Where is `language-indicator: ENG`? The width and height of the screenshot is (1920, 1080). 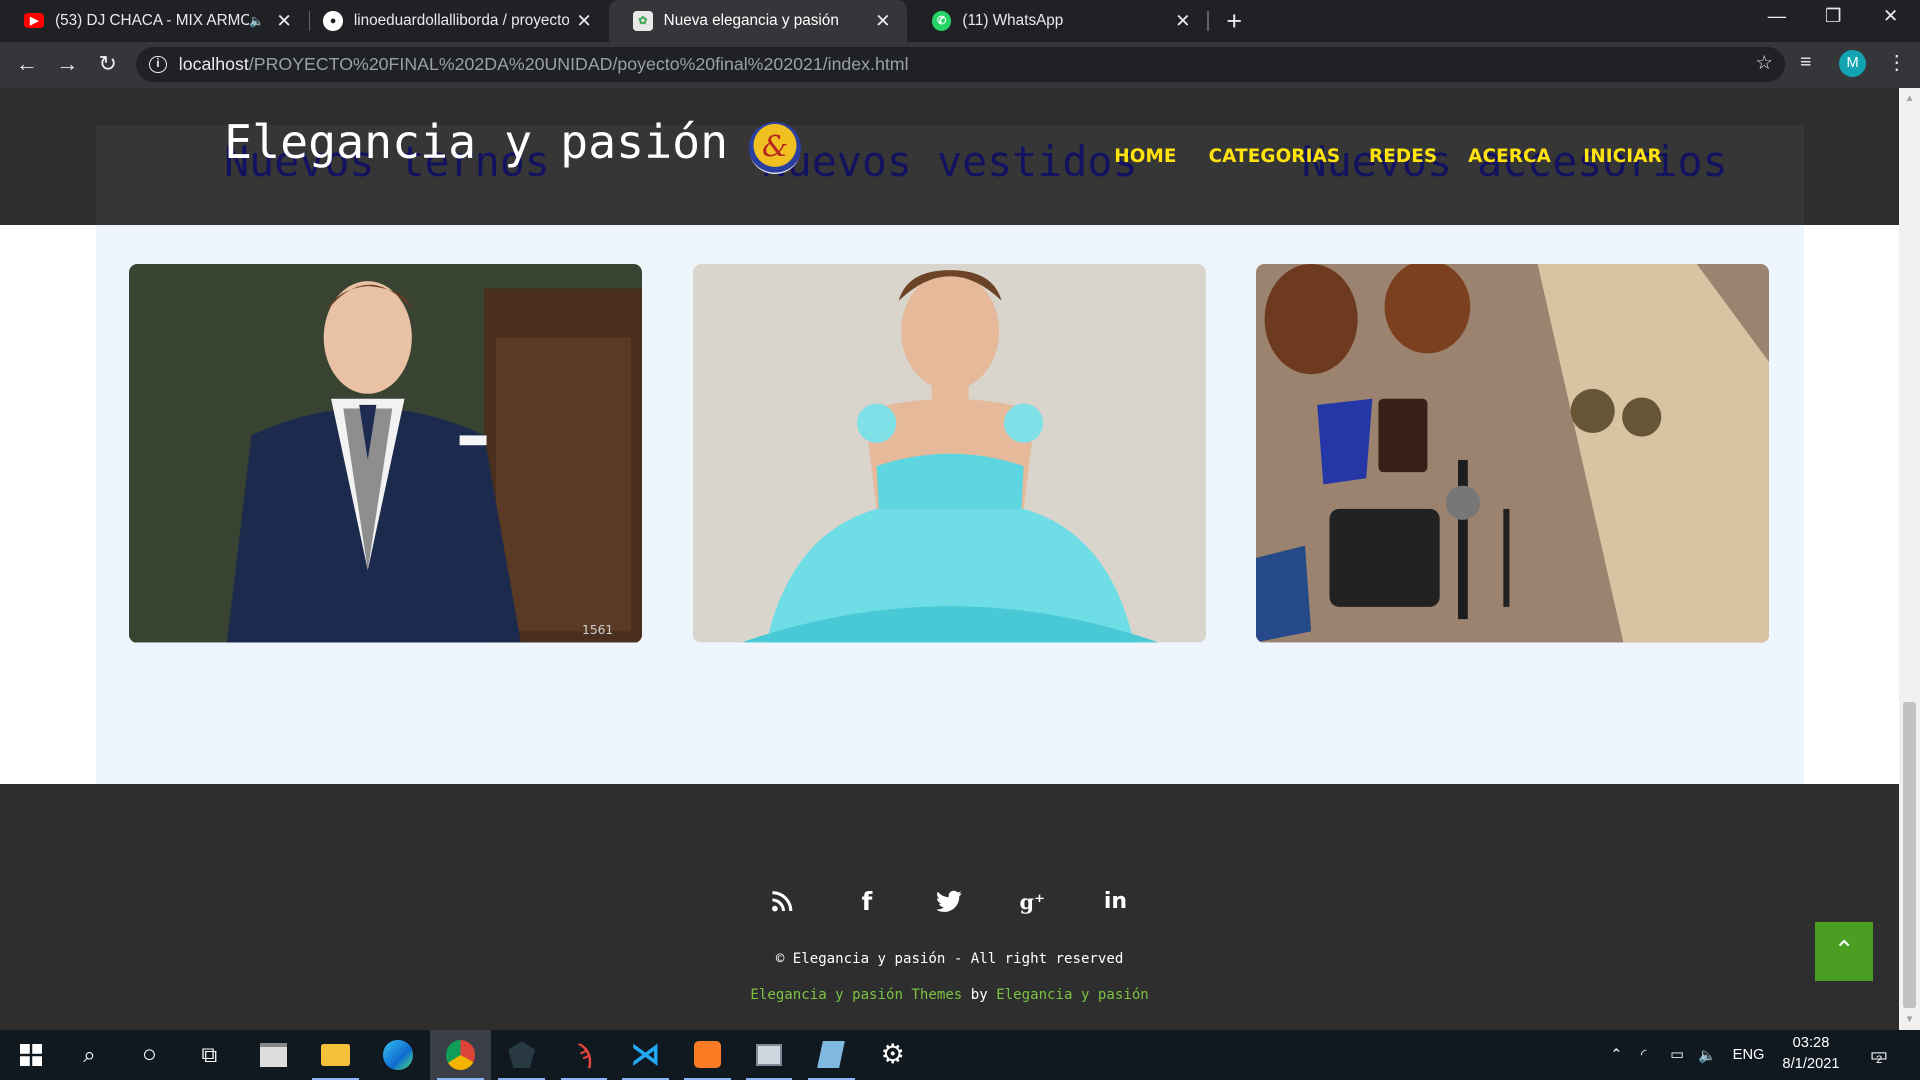 language-indicator: ENG is located at coordinates (1749, 1055).